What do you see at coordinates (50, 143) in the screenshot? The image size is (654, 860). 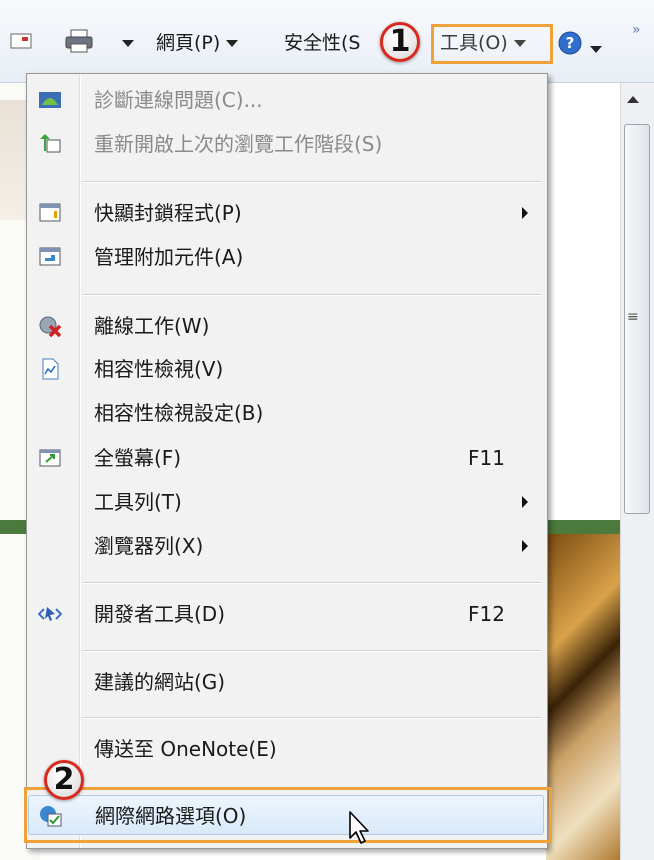 I see `reopen-session-icon` at bounding box center [50, 143].